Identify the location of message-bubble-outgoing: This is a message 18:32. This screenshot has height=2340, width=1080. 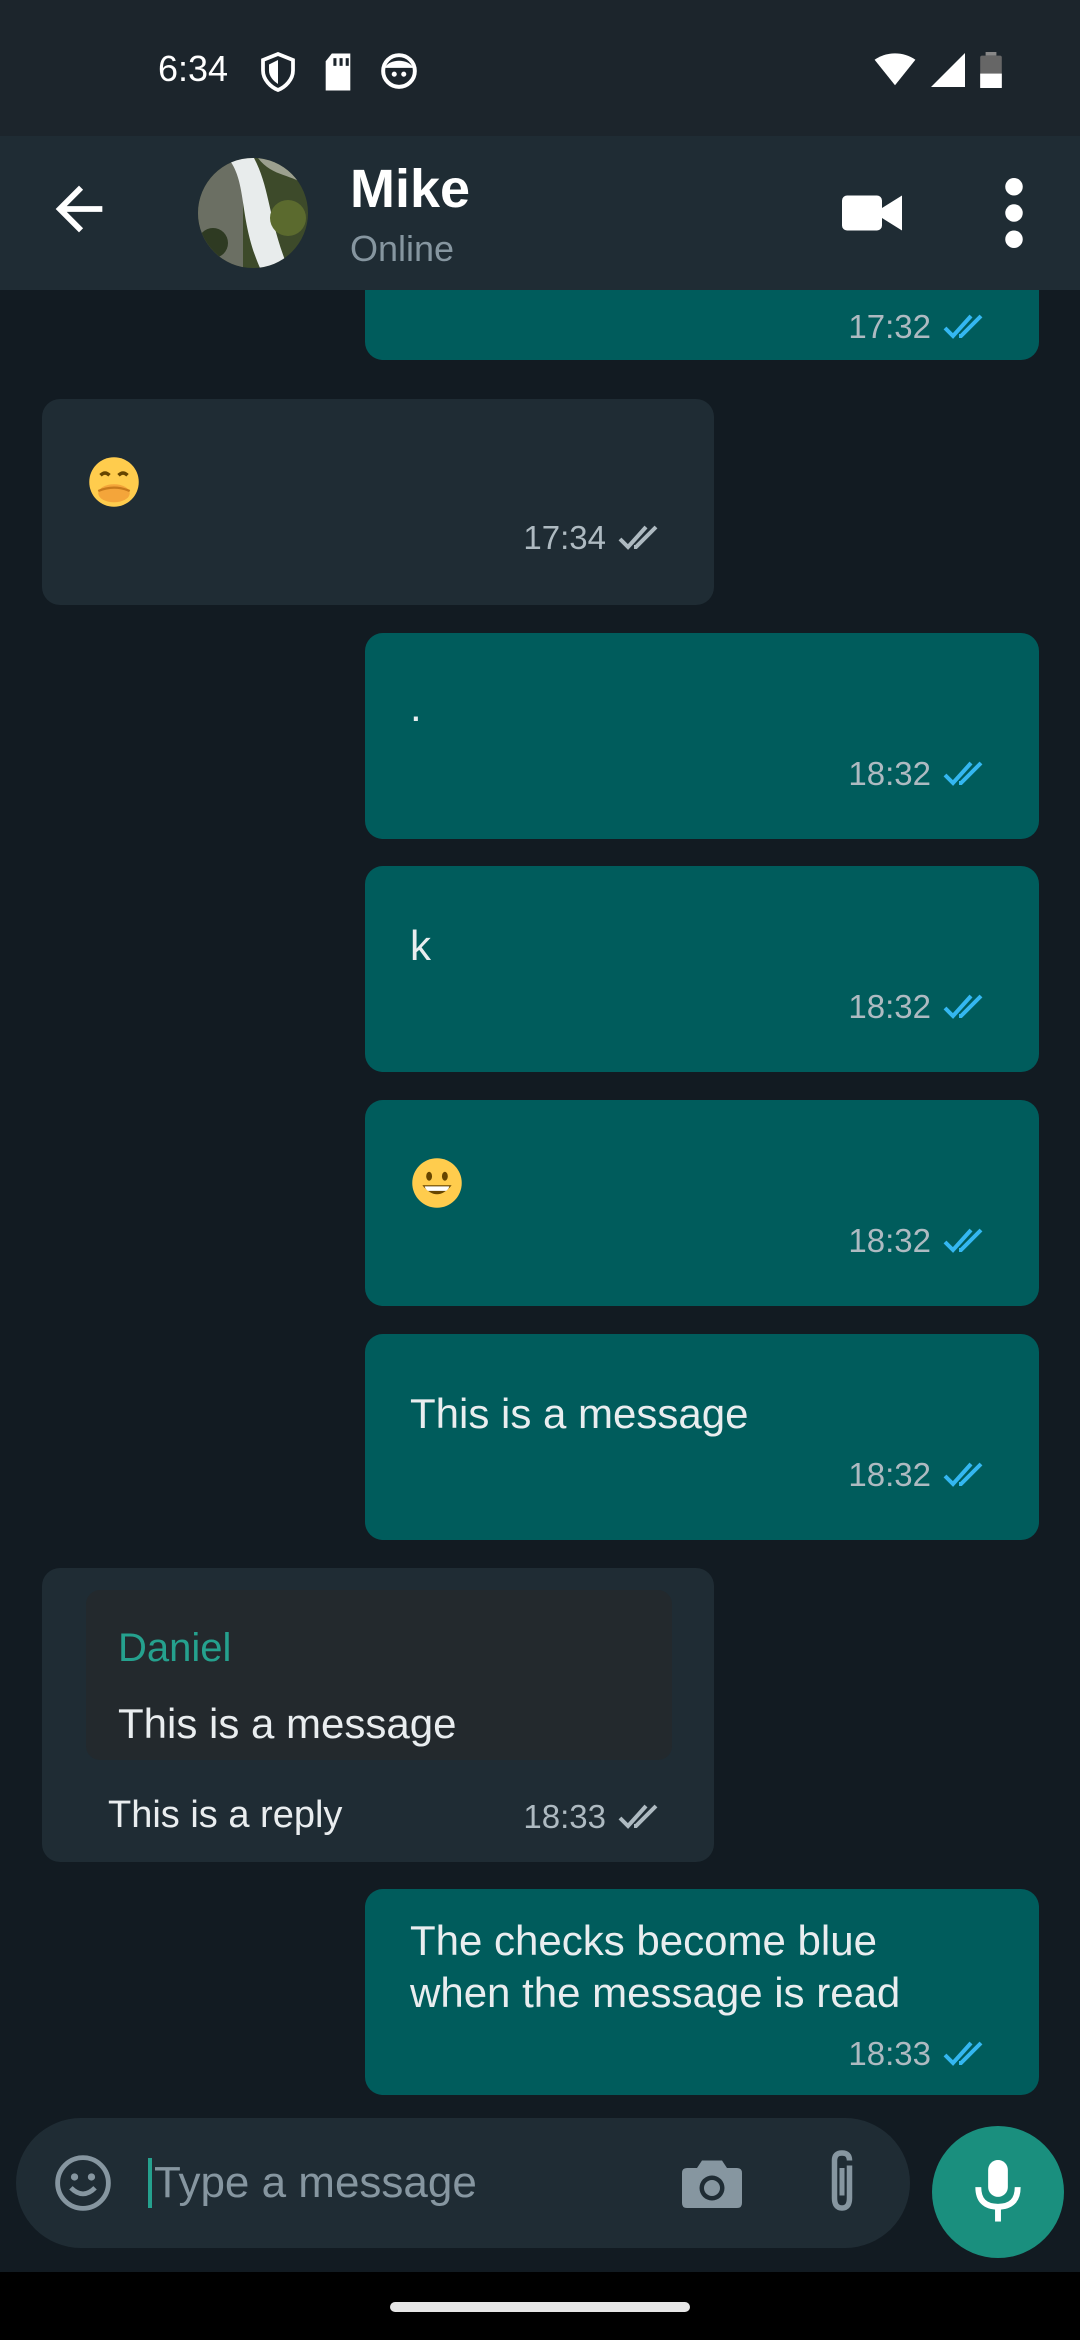
(702, 1437).